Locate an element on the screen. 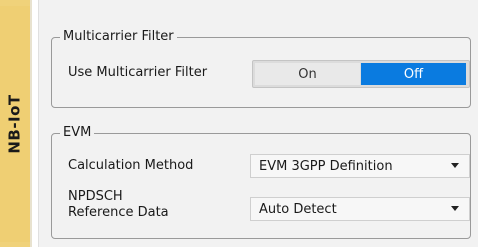 The height and width of the screenshot is (247, 478). tab-nb-iot-label: NB-IoT is located at coordinates (15, 124).